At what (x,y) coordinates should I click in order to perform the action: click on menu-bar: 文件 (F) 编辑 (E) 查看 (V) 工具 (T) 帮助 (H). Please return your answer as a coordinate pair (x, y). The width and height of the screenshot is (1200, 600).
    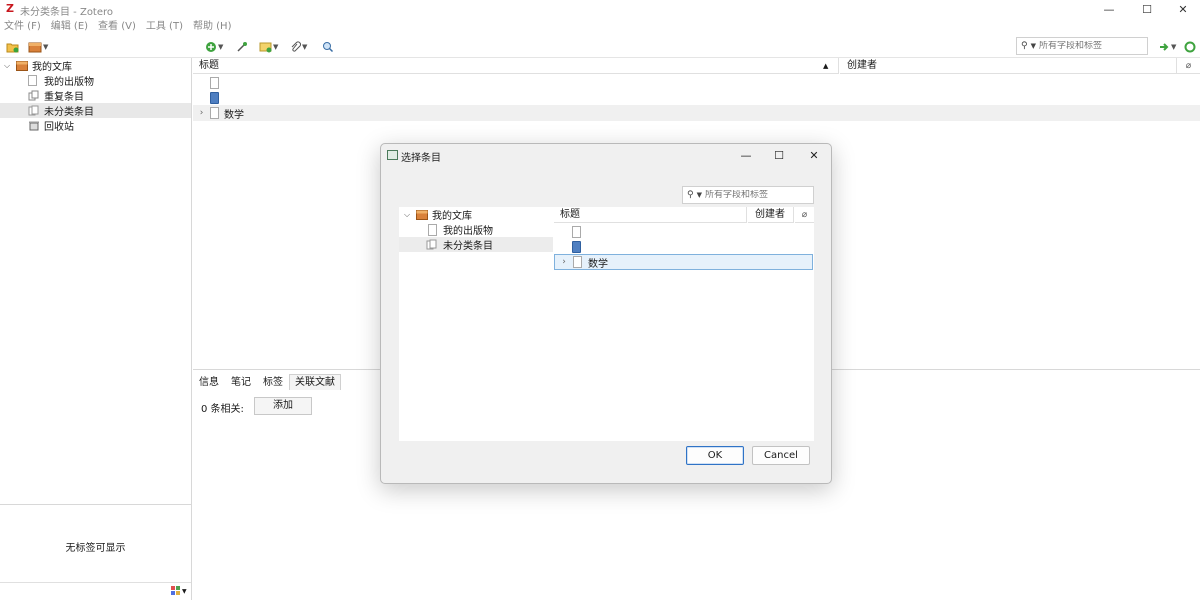
    Looking at the image, I should click on (120, 27).